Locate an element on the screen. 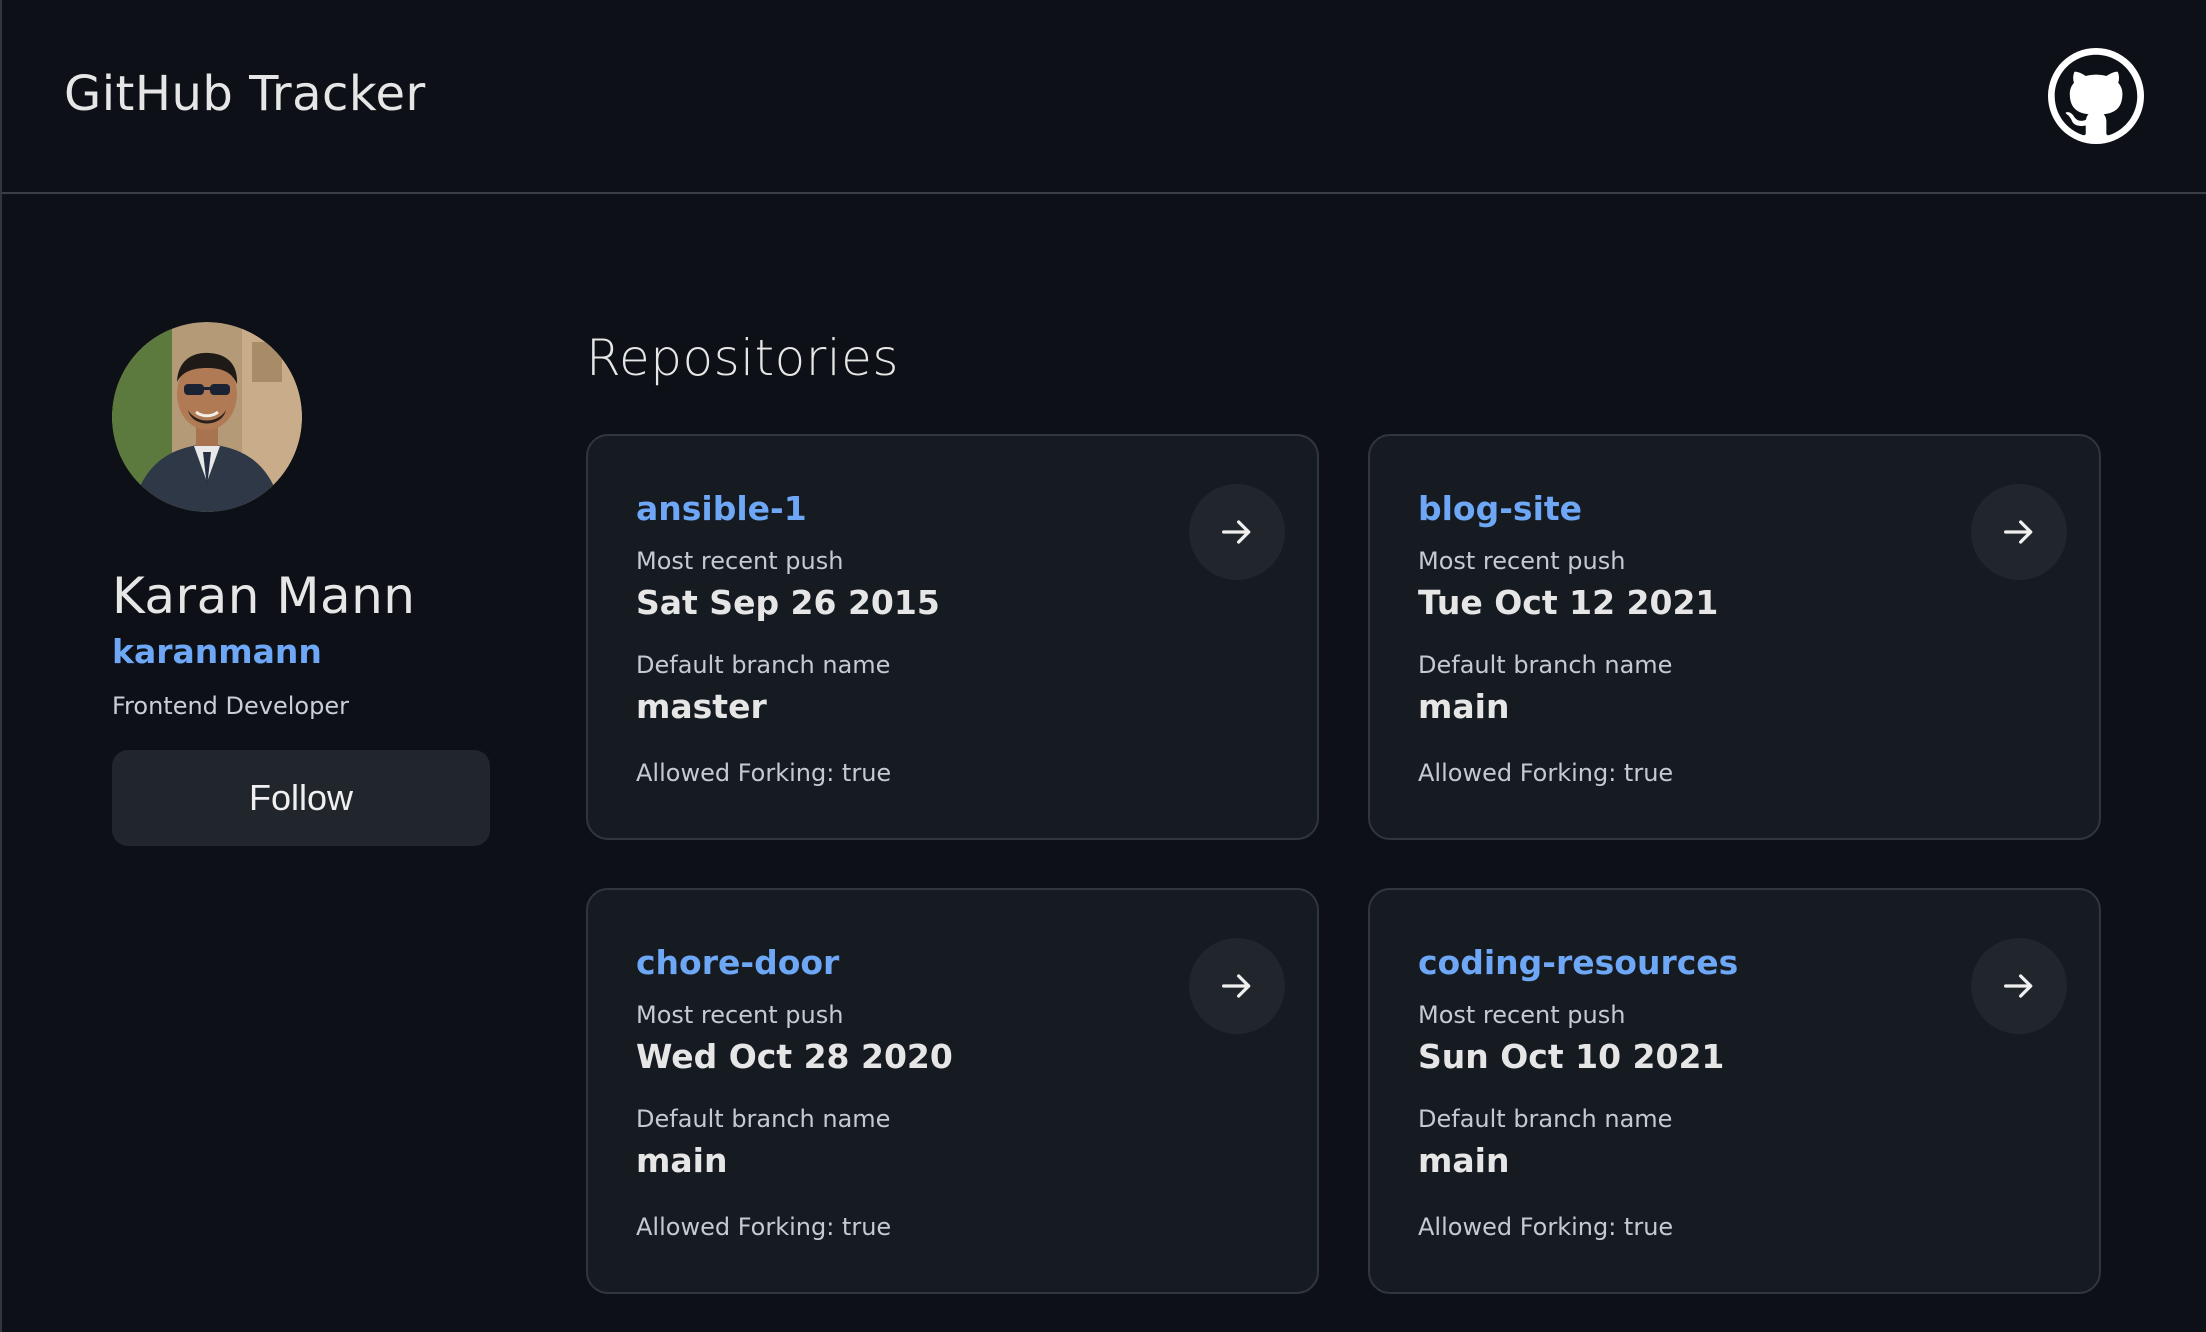 The image size is (2206, 1332). app-title: GitHub Tracker is located at coordinates (245, 94).